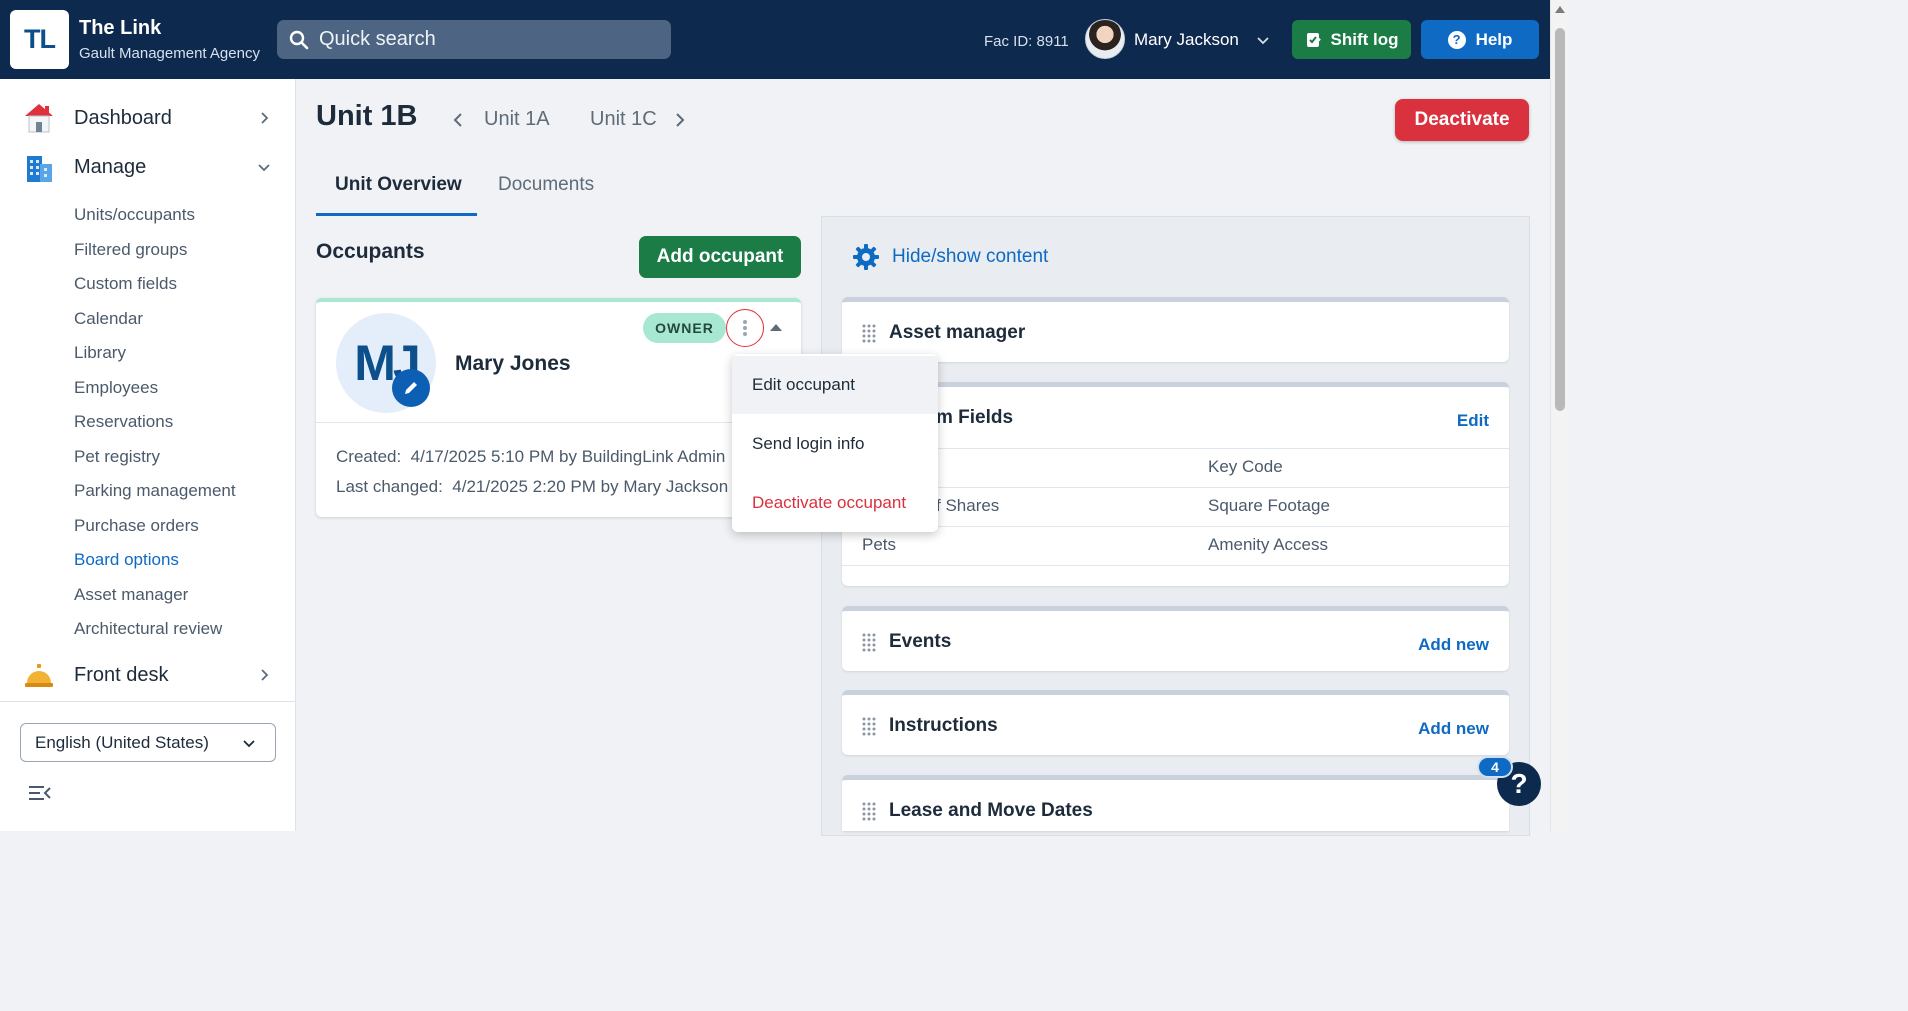  What do you see at coordinates (513, 364) in the screenshot?
I see `occupant-name: Mary Jones` at bounding box center [513, 364].